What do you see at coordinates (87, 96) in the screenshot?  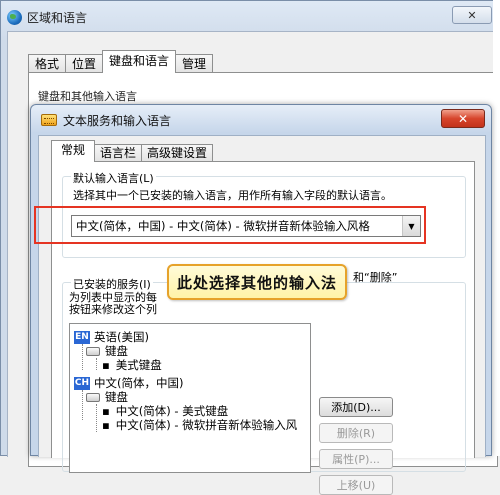 I see `keyboards-group-label: 键盘和其他输入语言` at bounding box center [87, 96].